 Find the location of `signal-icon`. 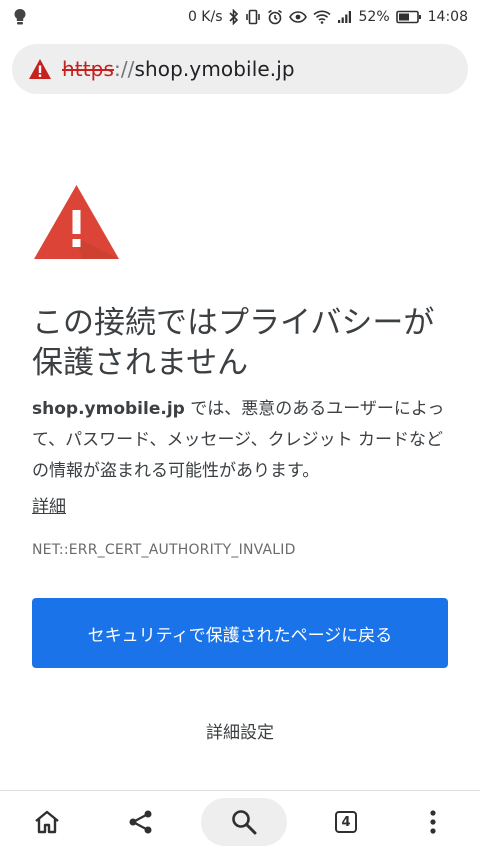

signal-icon is located at coordinates (344, 17).